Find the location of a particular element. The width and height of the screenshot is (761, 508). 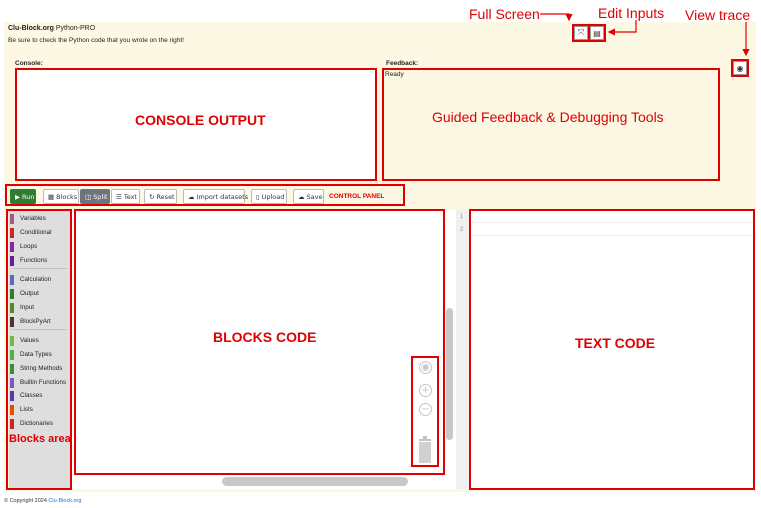

workspace-vertical-scrollbar is located at coordinates (449, 374).